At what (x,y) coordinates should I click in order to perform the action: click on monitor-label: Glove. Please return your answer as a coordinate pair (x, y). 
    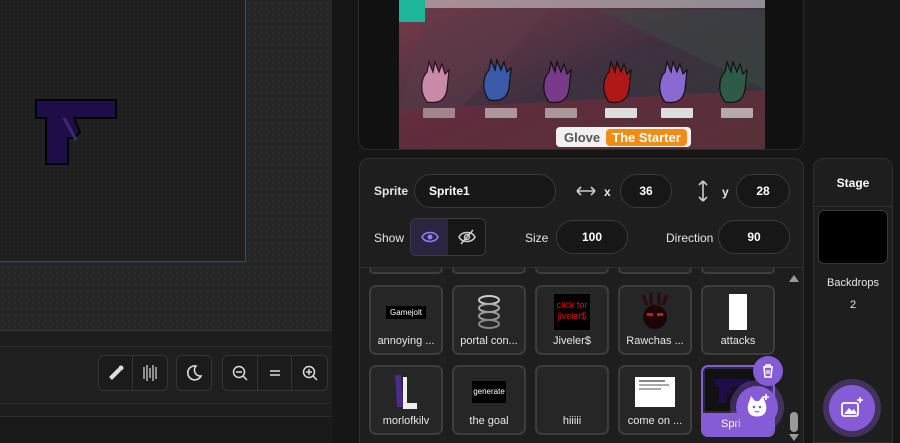
    Looking at the image, I should click on (582, 137).